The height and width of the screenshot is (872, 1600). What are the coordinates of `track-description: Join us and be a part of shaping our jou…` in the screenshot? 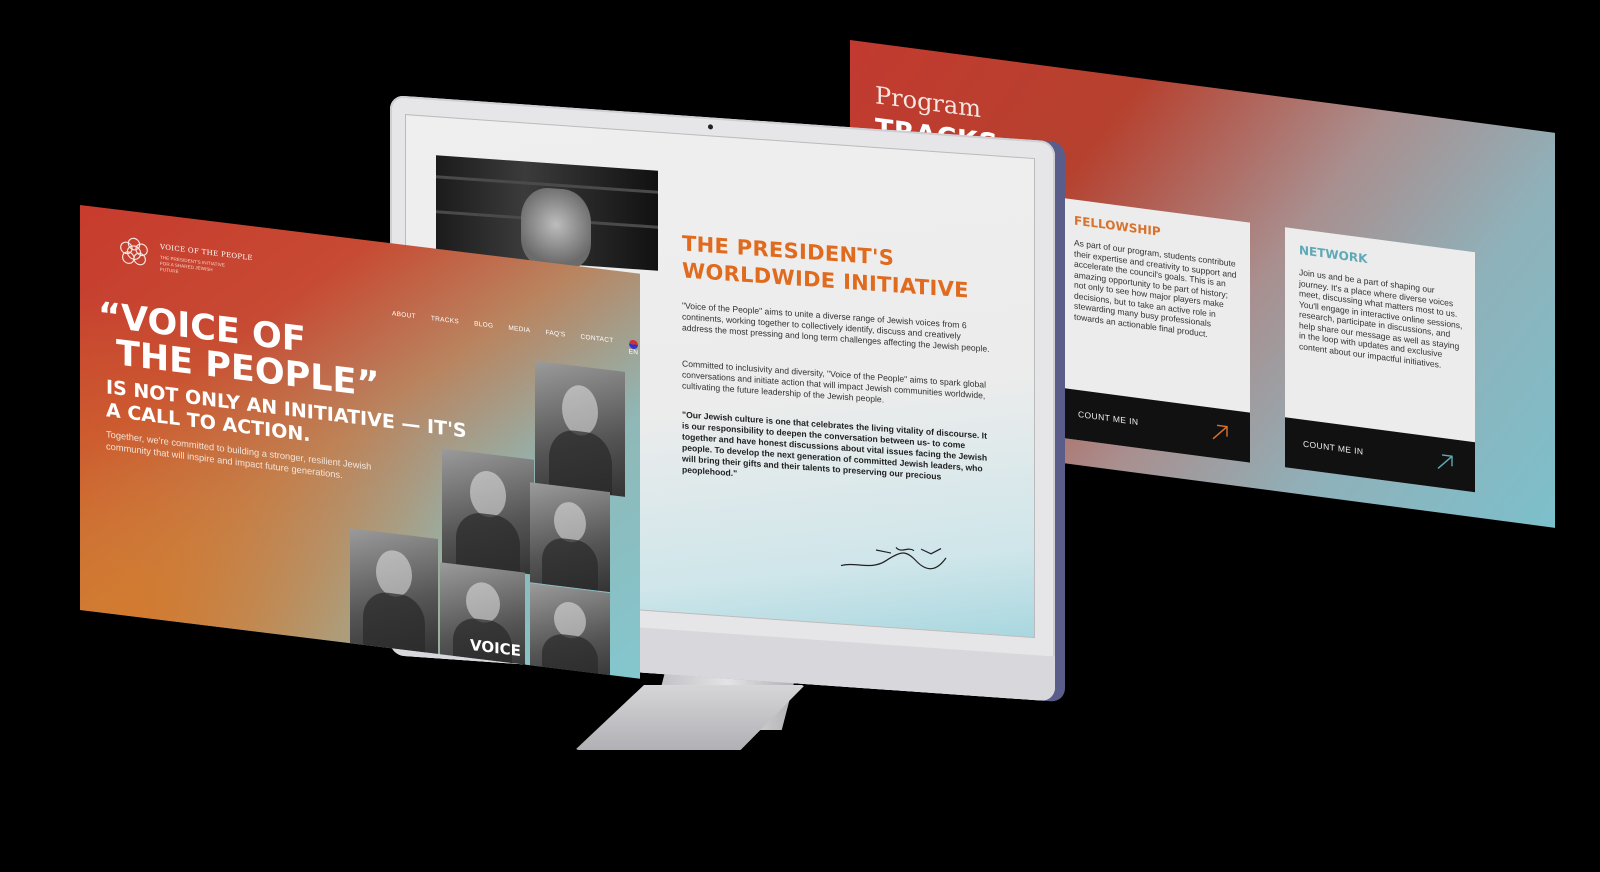 It's located at (1381, 318).